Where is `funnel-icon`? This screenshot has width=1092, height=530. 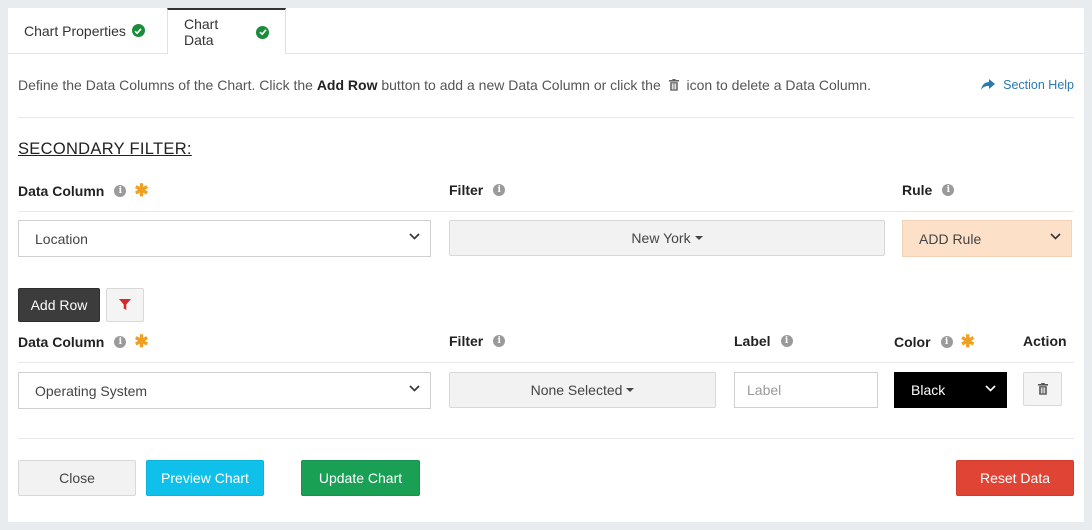 funnel-icon is located at coordinates (125, 304).